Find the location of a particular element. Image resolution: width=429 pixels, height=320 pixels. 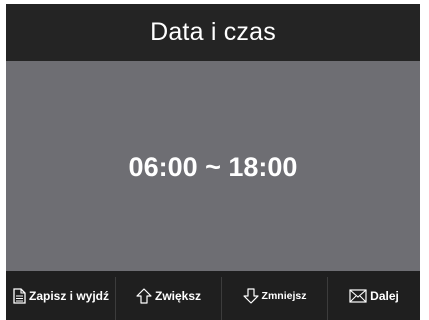

arrow-up-icon is located at coordinates (144, 295).